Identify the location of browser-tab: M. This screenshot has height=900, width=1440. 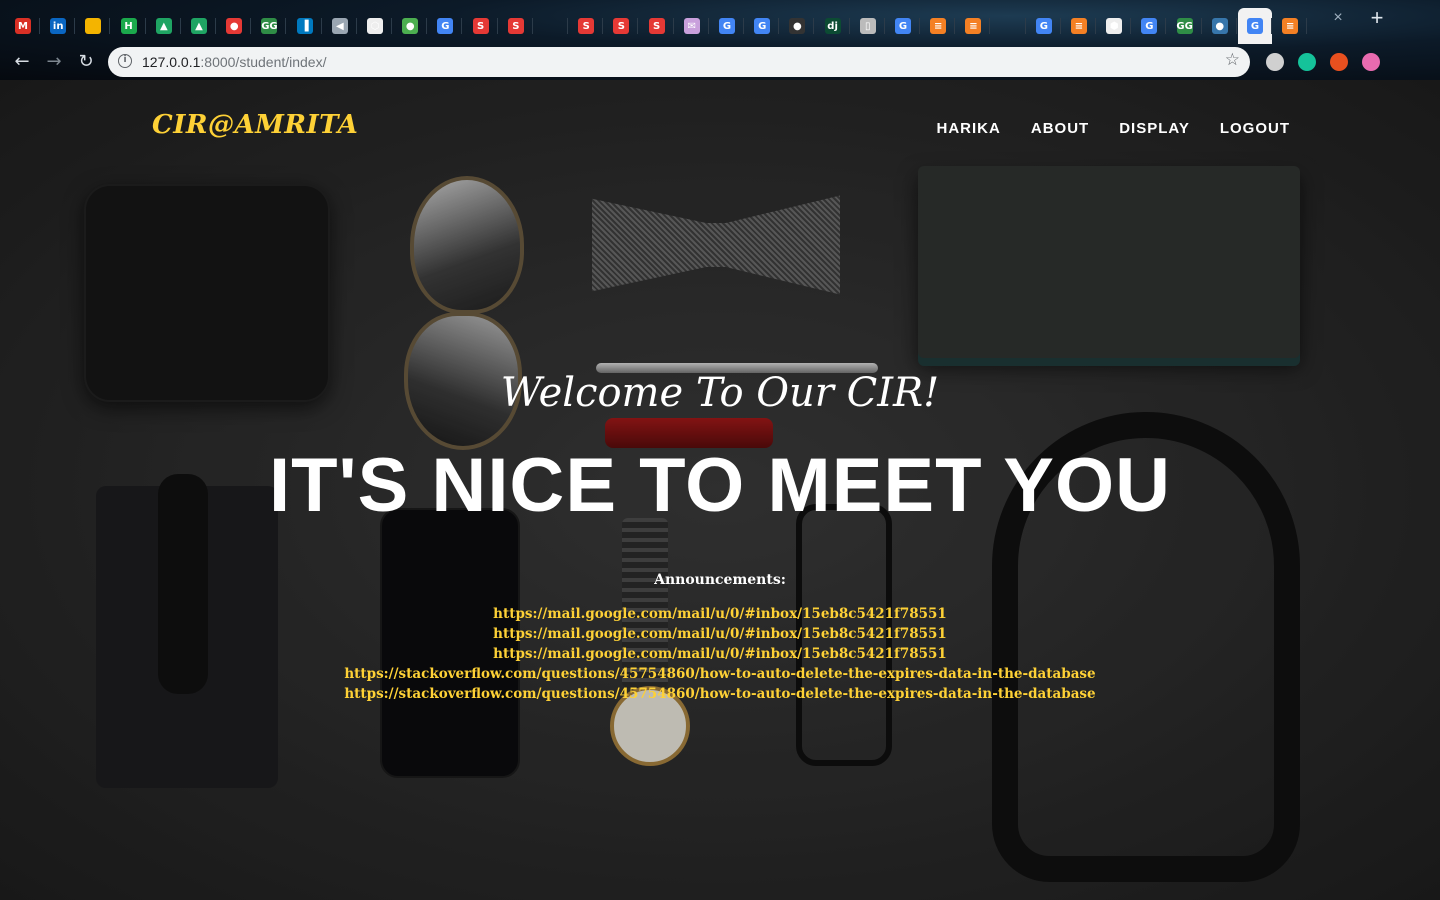
(23, 26).